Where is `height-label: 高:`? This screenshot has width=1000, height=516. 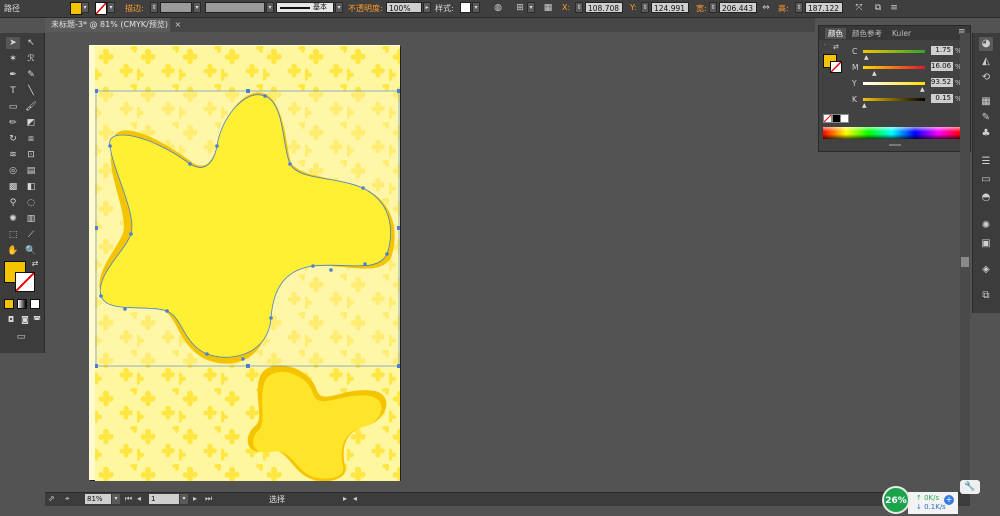 height-label: 高: is located at coordinates (783, 8).